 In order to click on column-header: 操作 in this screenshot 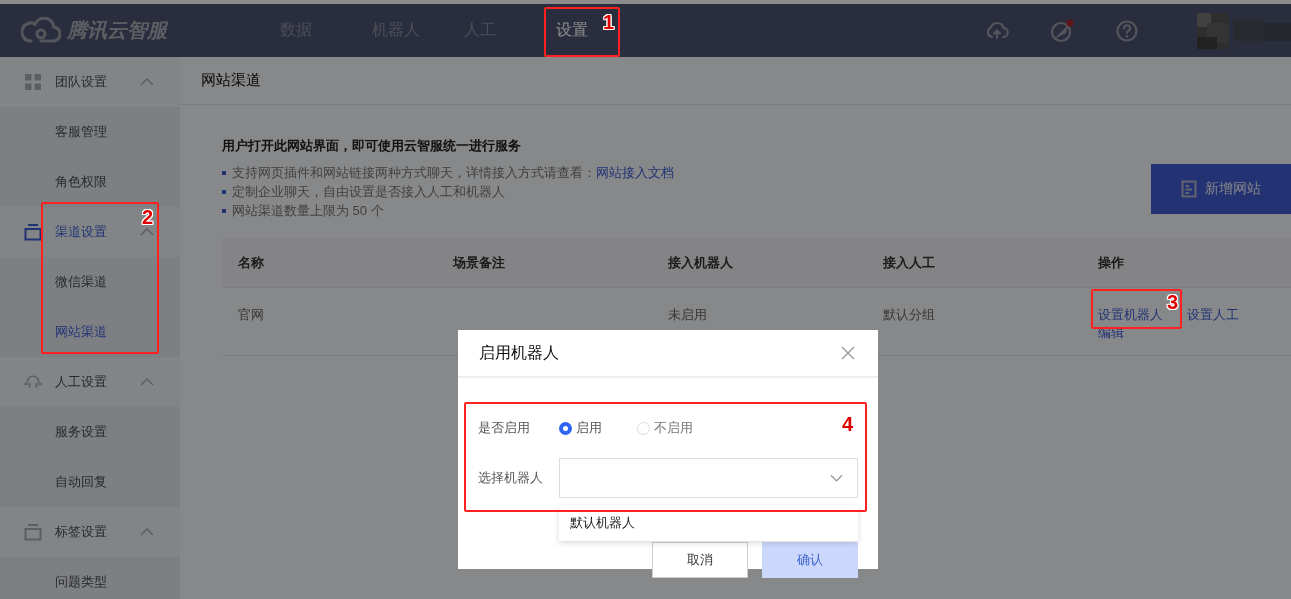, I will do `click(1111, 262)`.